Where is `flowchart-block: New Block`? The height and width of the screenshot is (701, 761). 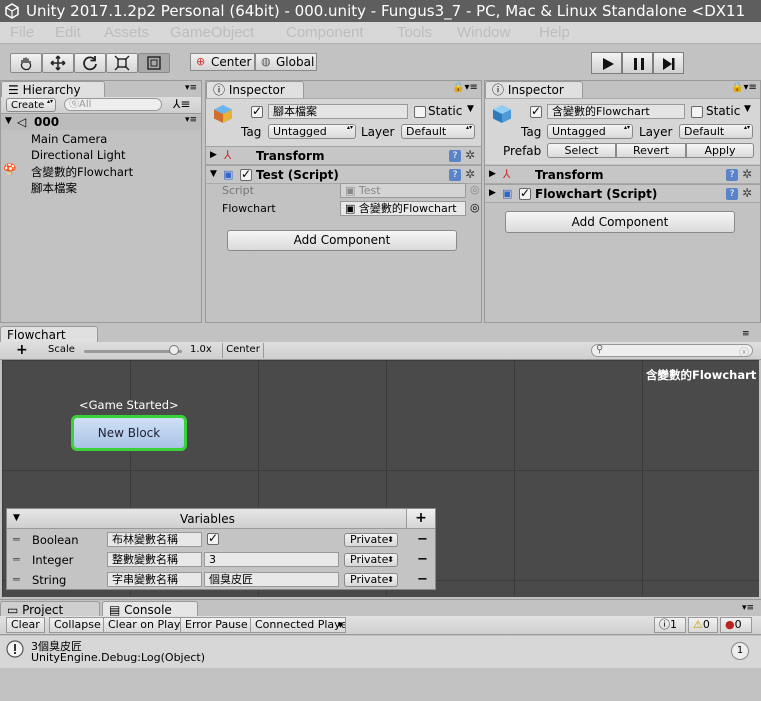
flowchart-block: New Block is located at coordinates (129, 433).